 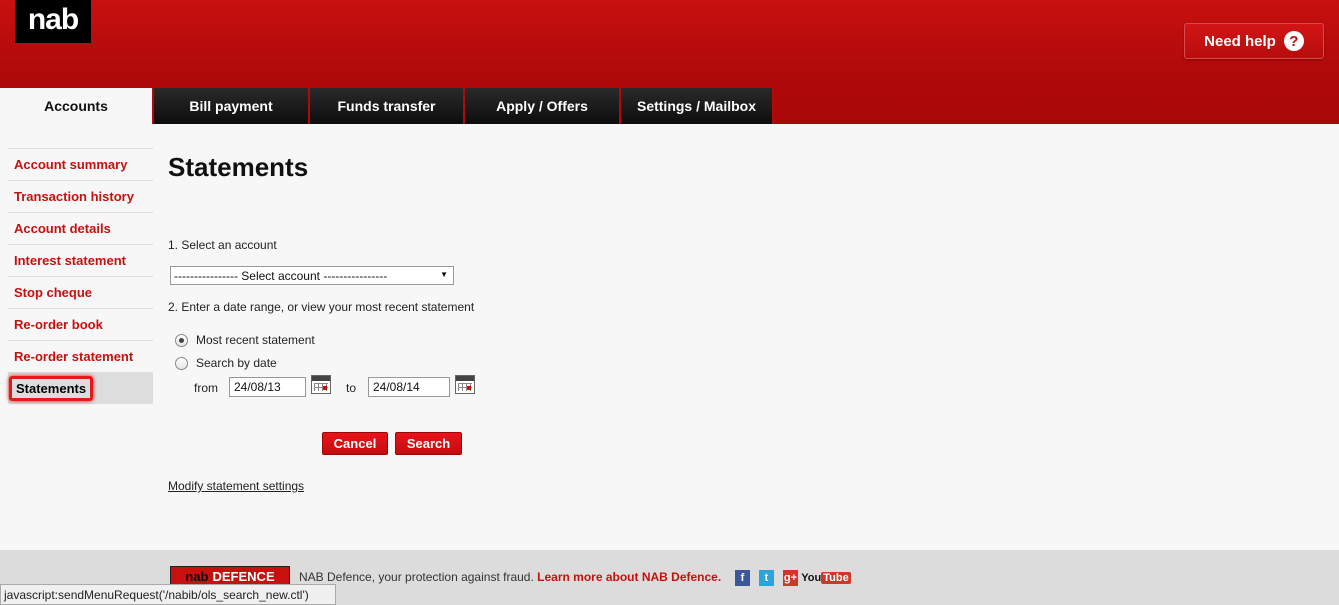 I want to click on radio-most-recent-row: Most recent statement, so click(x=245, y=340).